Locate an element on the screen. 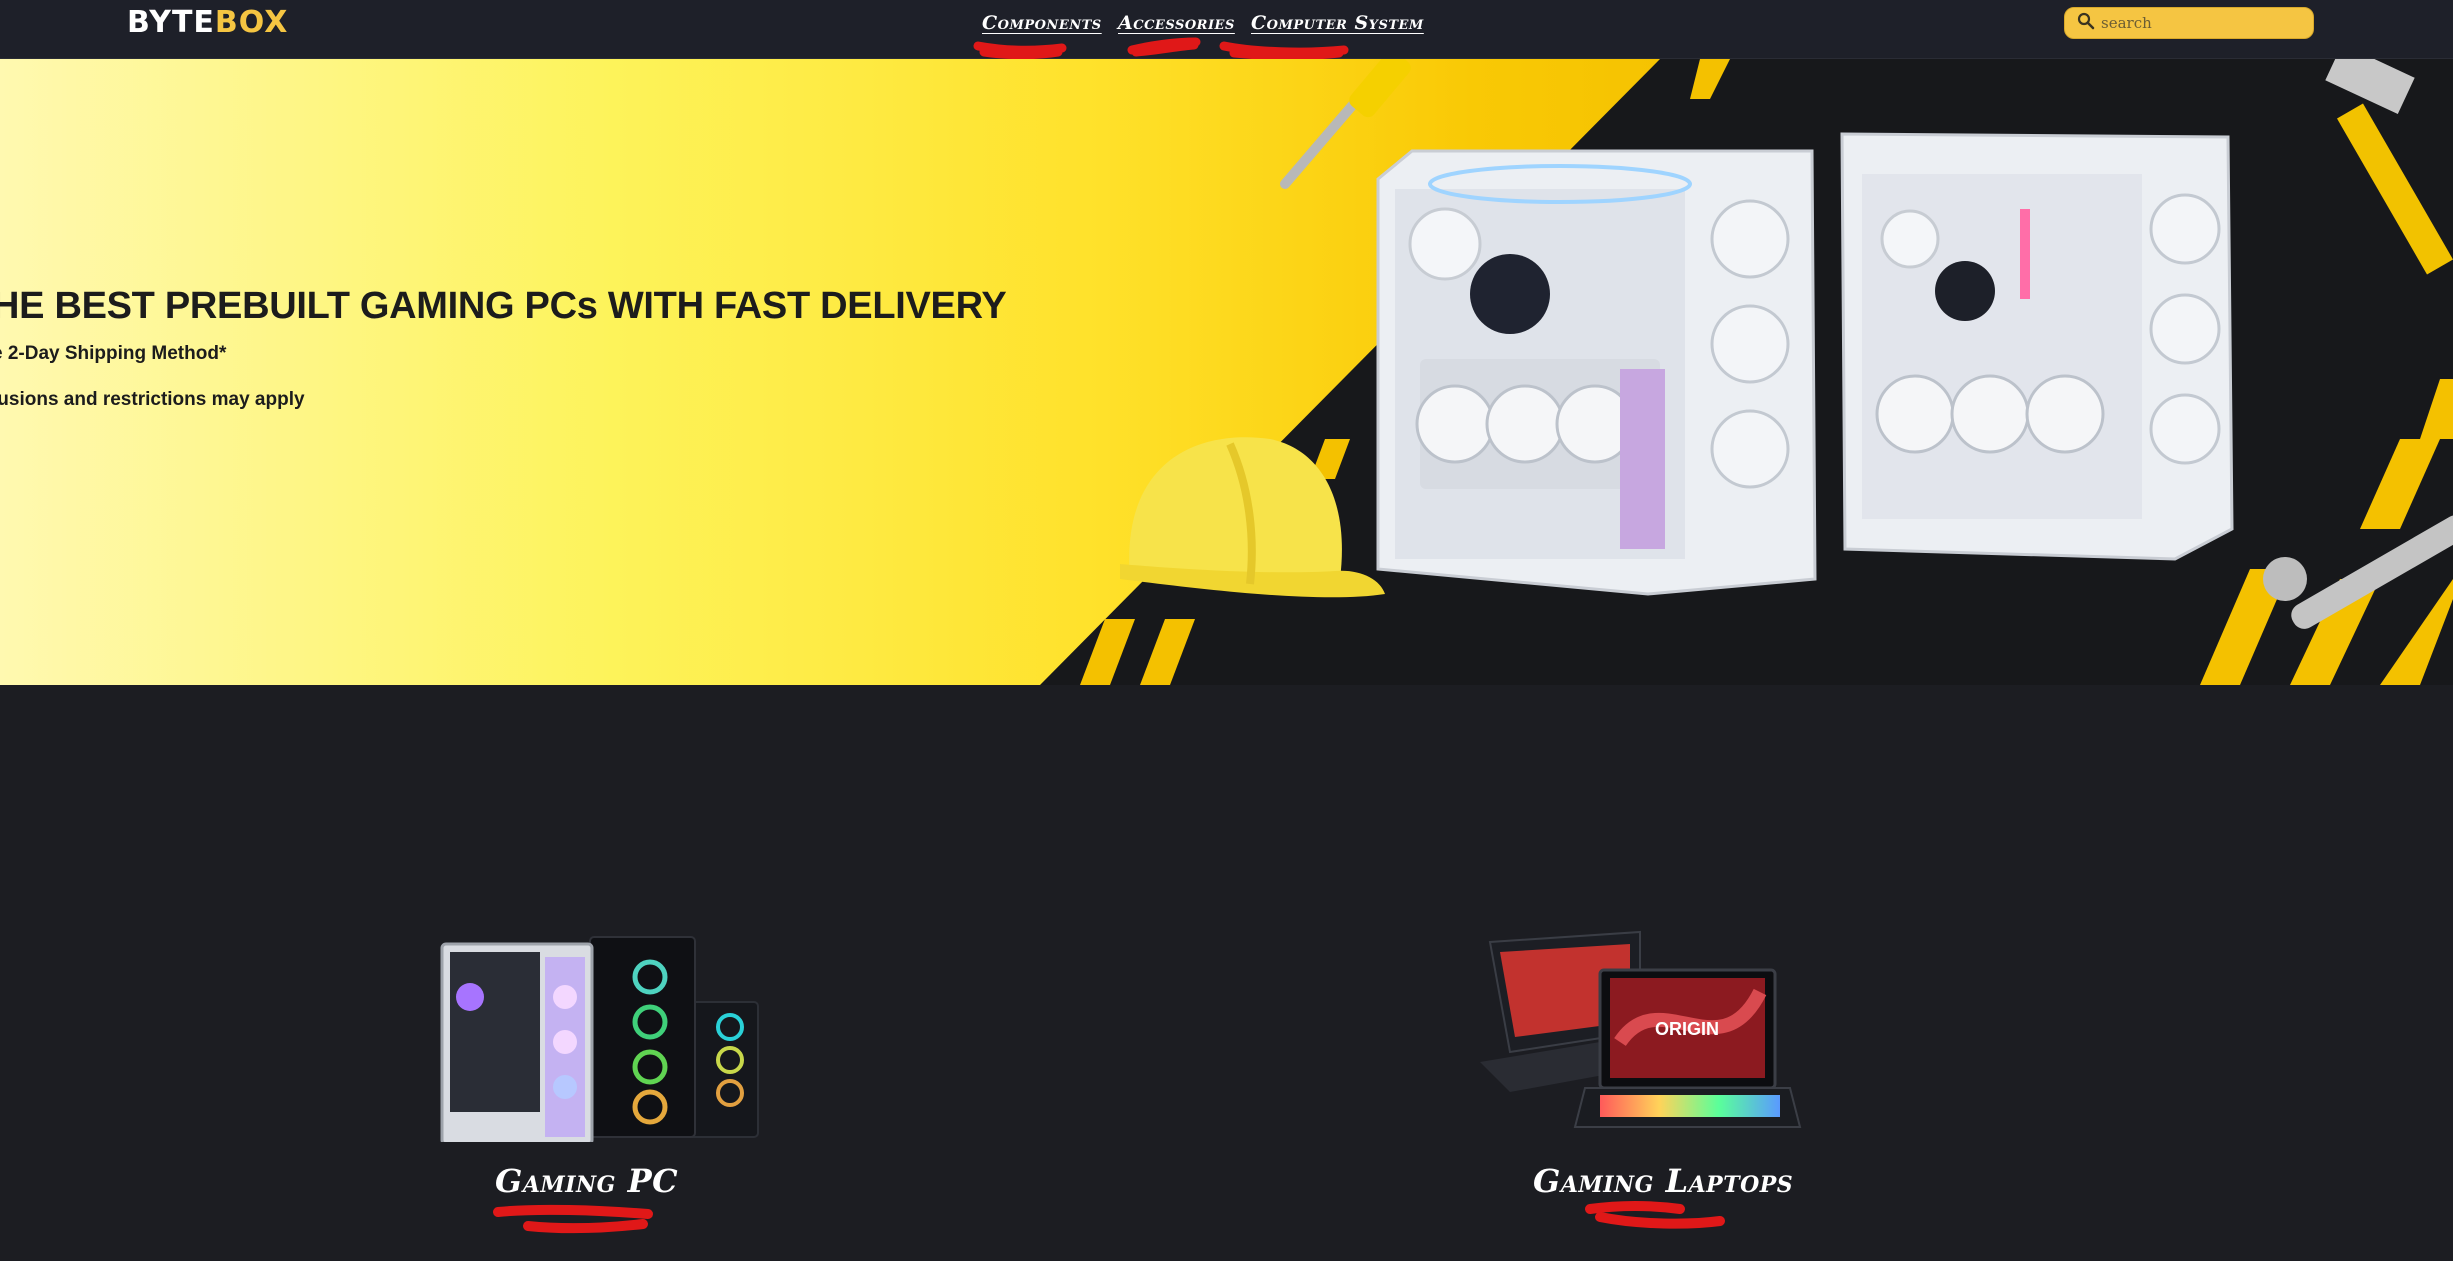 This screenshot has height=1261, width=2453. hero-disclaimer: lusions and restrictions may apply is located at coordinates (152, 399).